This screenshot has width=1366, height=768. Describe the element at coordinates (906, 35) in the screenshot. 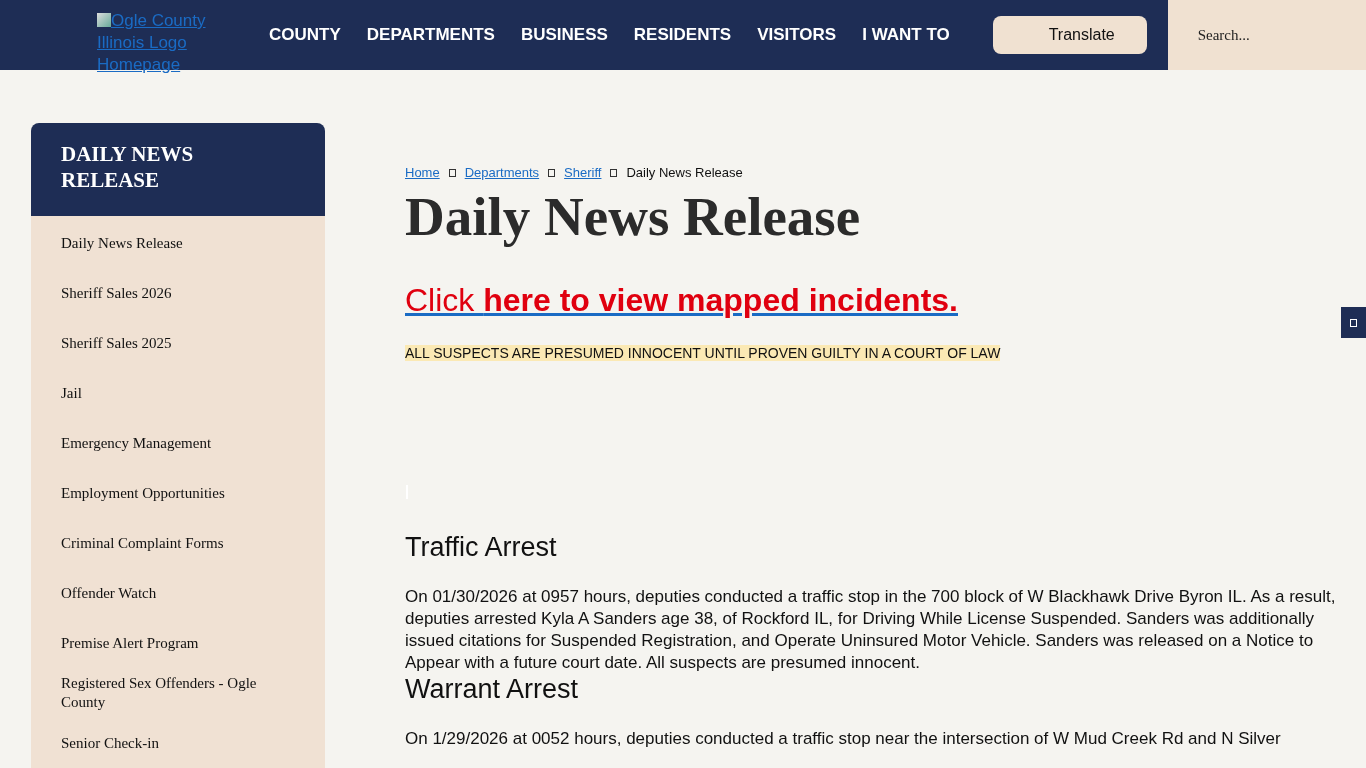

I see `nav-link: I WANT TO` at that location.